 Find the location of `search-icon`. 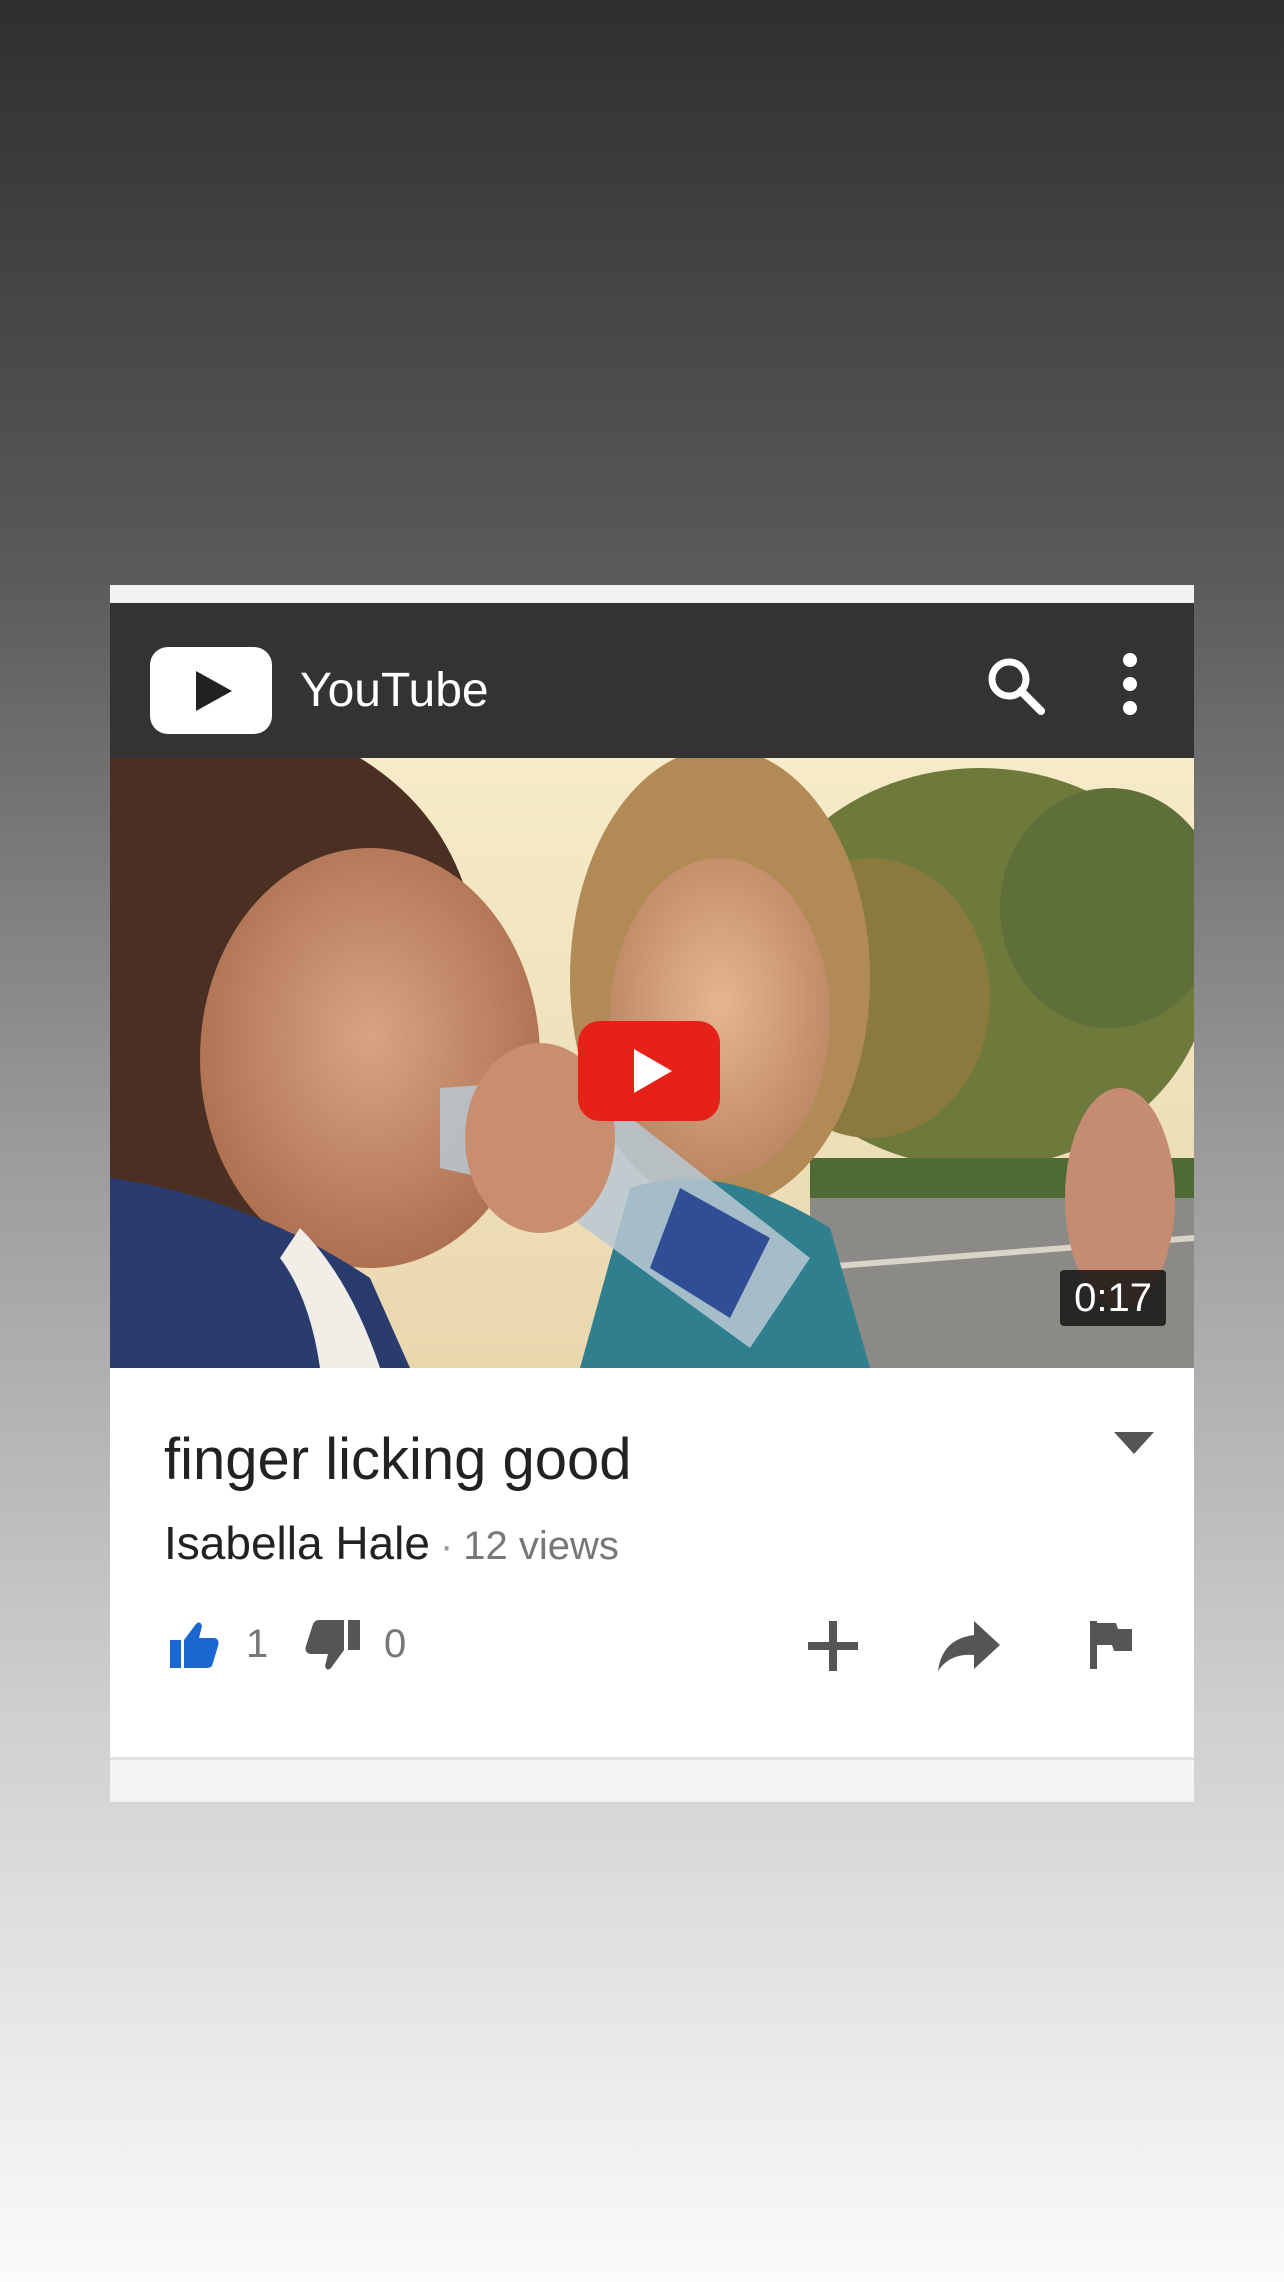

search-icon is located at coordinates (1015, 685).